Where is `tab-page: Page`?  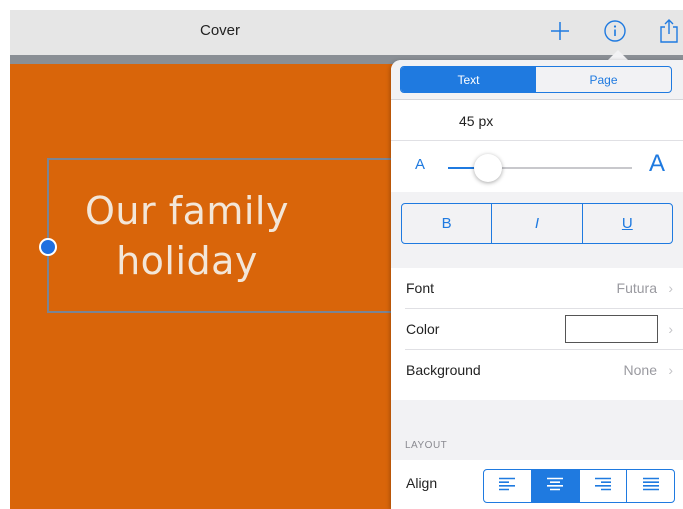
tab-page: Page is located at coordinates (603, 79).